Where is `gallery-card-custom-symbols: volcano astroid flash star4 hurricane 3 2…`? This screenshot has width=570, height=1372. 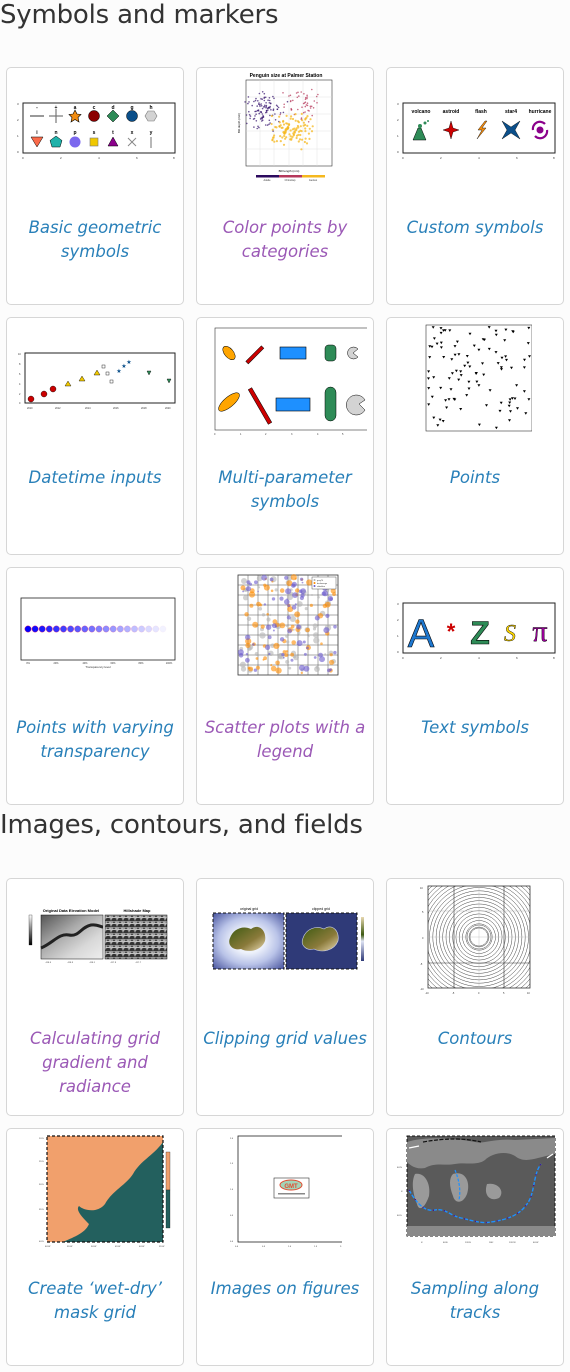
gallery-card-custom-symbols: volcano astroid flash star4 hurricane 3 2… is located at coordinates (475, 186).